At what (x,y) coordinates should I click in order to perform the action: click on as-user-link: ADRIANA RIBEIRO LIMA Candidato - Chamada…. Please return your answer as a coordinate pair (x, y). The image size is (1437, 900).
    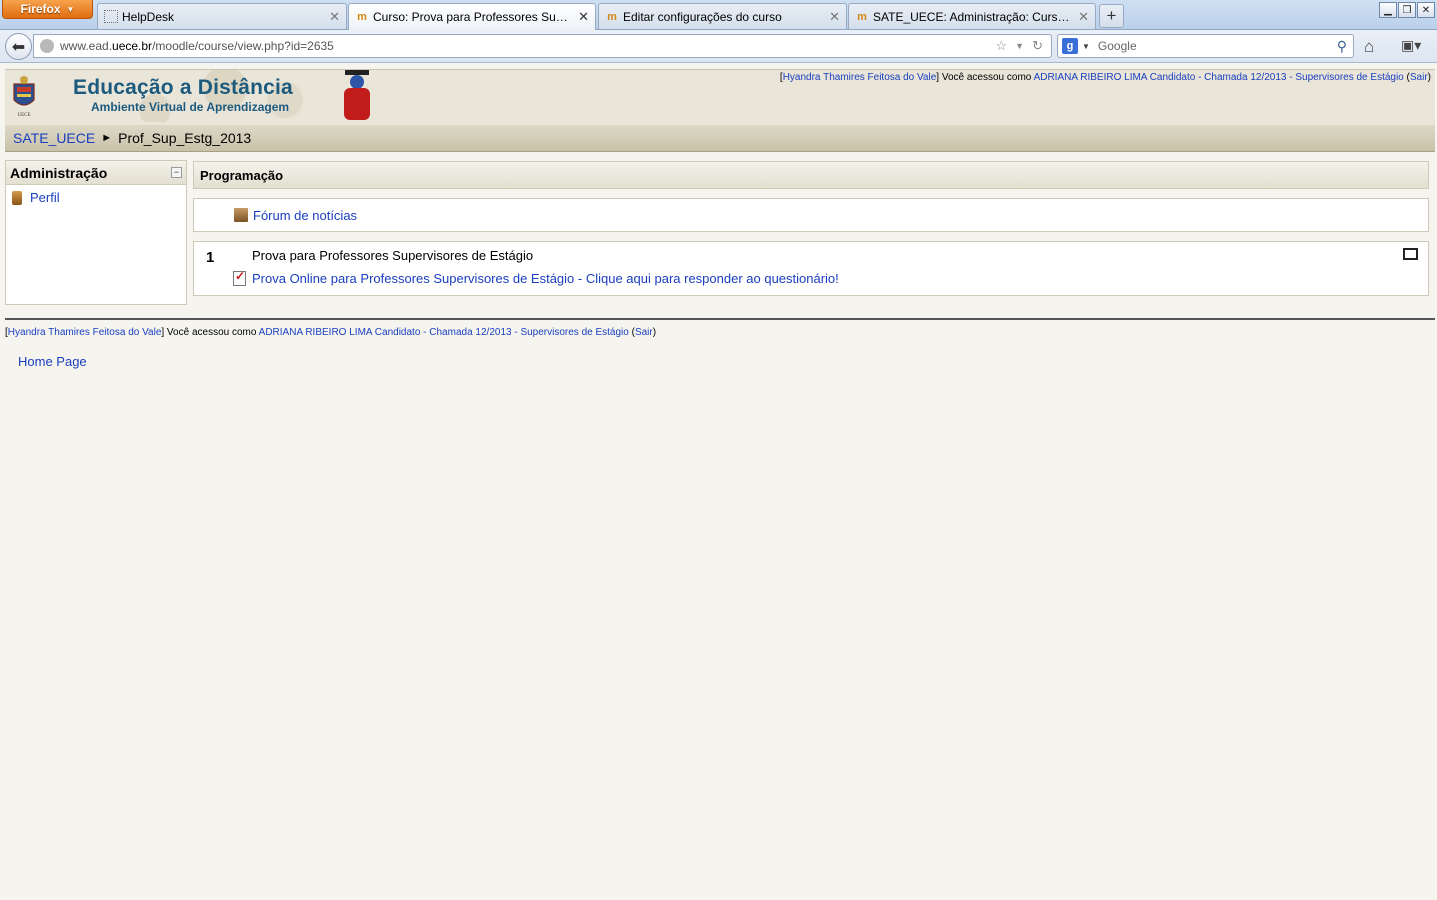
    Looking at the image, I should click on (1219, 77).